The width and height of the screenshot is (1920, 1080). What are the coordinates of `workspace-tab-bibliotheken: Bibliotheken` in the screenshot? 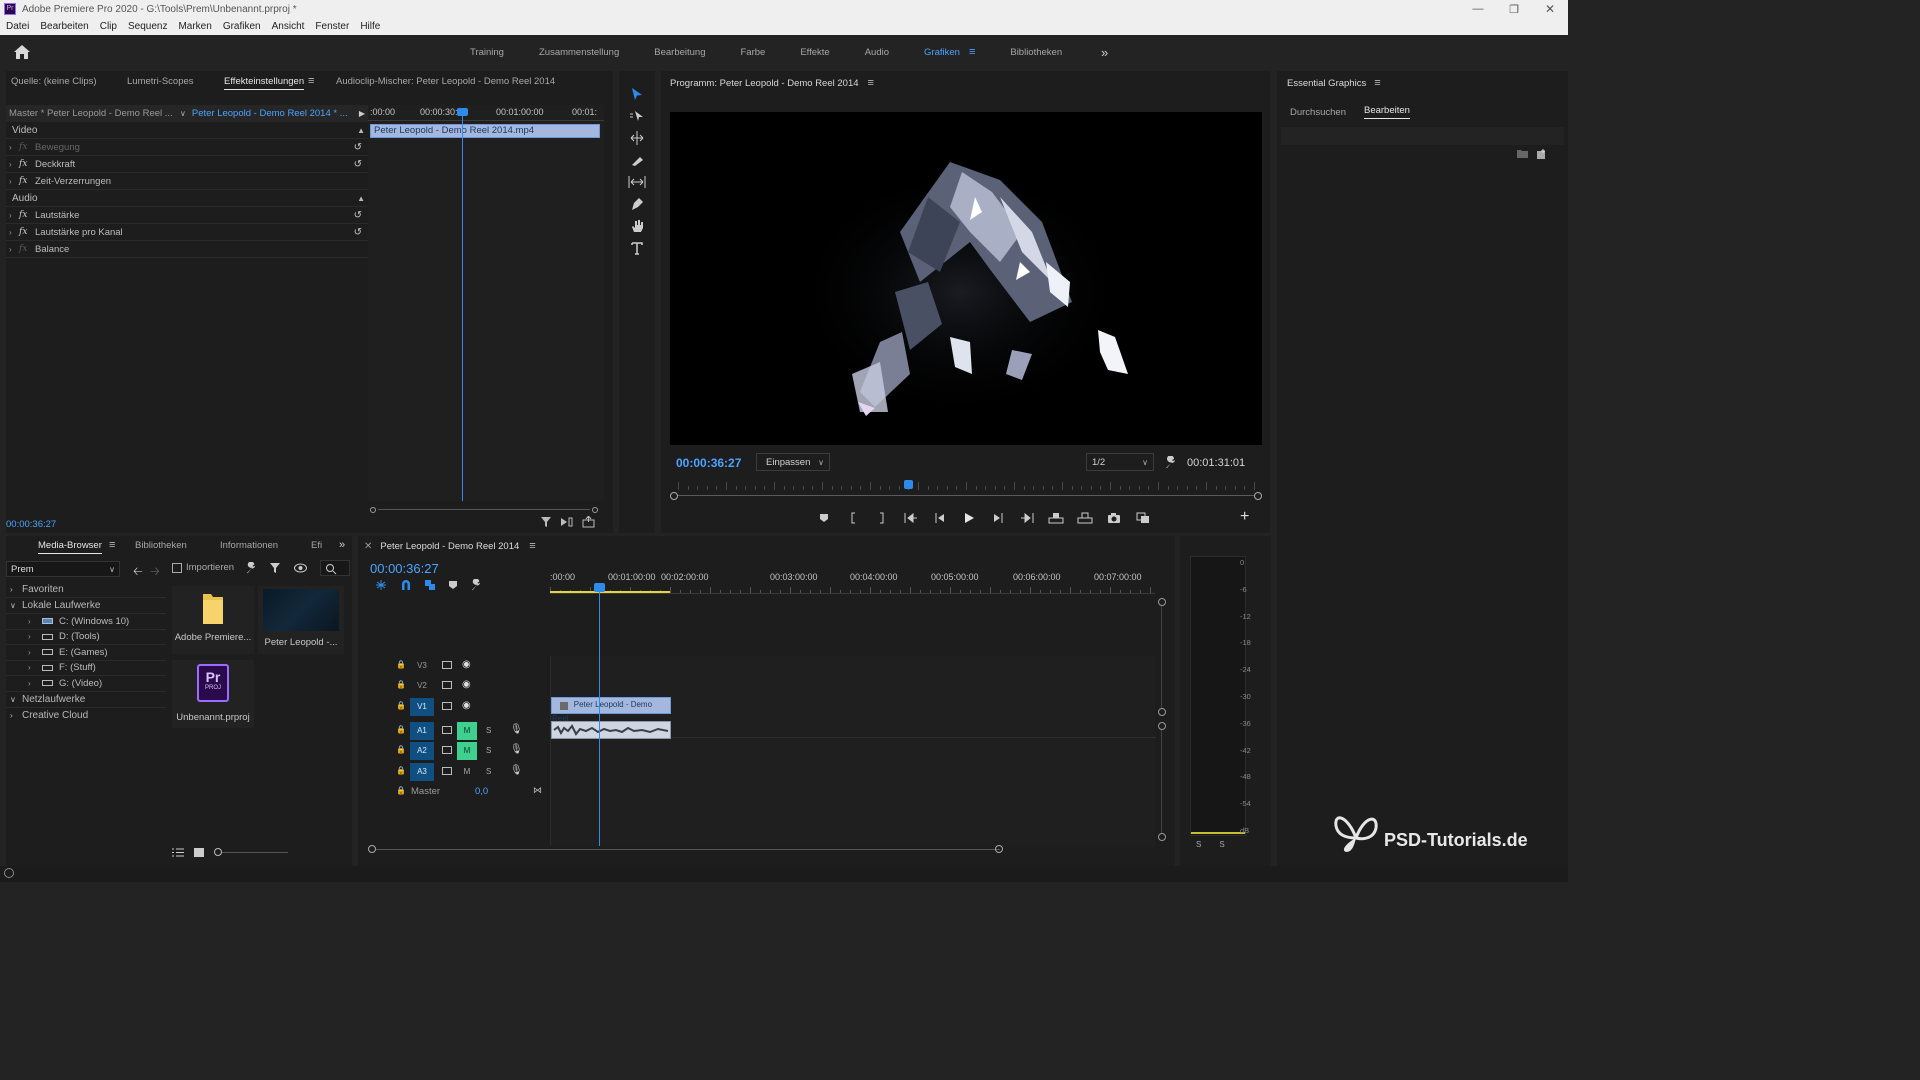 It's located at (1036, 52).